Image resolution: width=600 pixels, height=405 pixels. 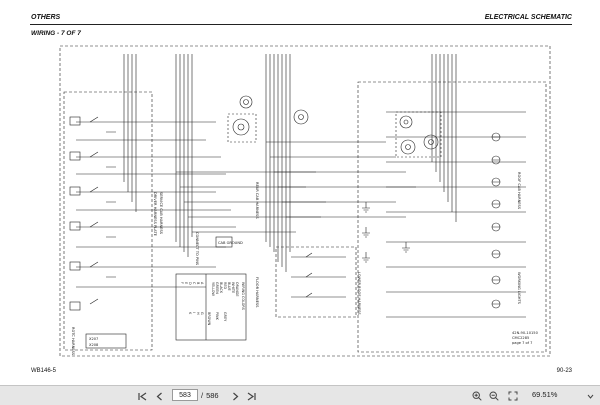 I want to click on zoom-out-icon, so click(x=493, y=395).